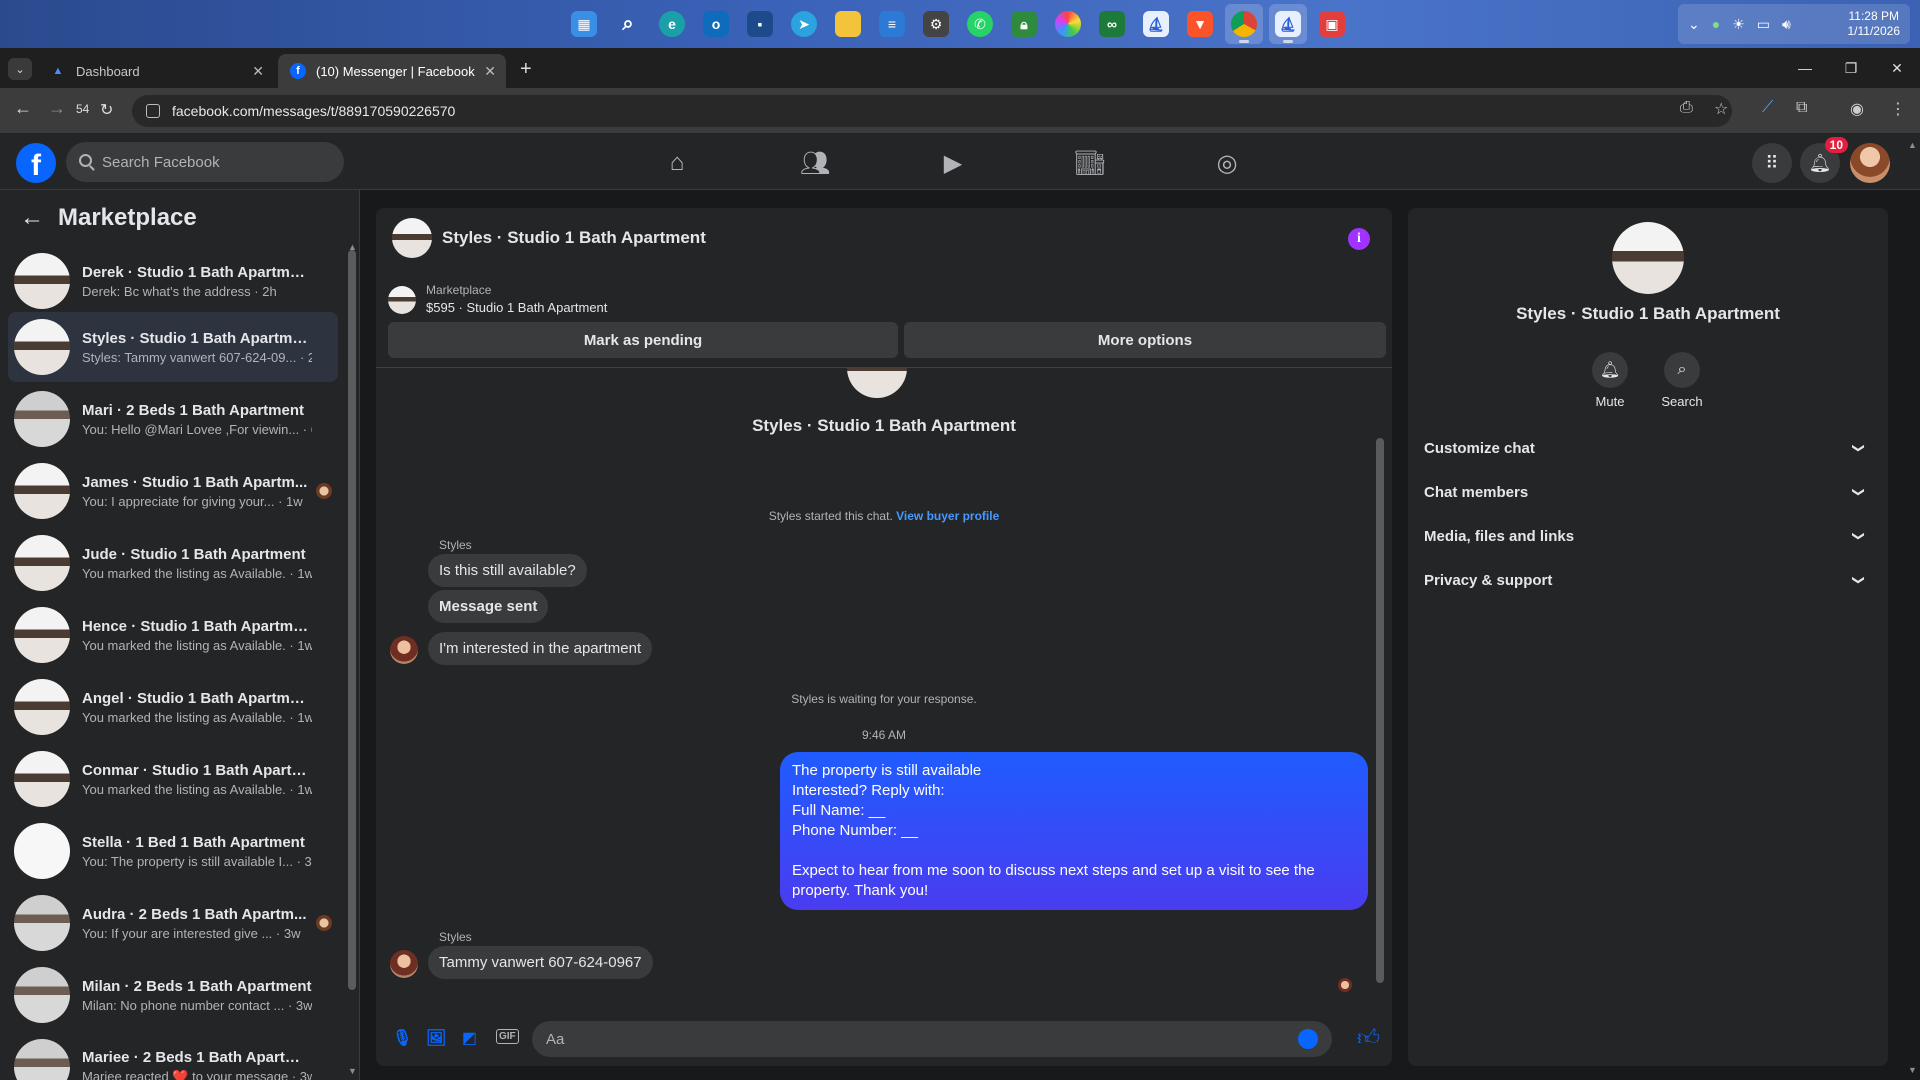  Describe the element at coordinates (1912, 145) in the screenshot. I see `scroll-up-icon: ▲` at that location.